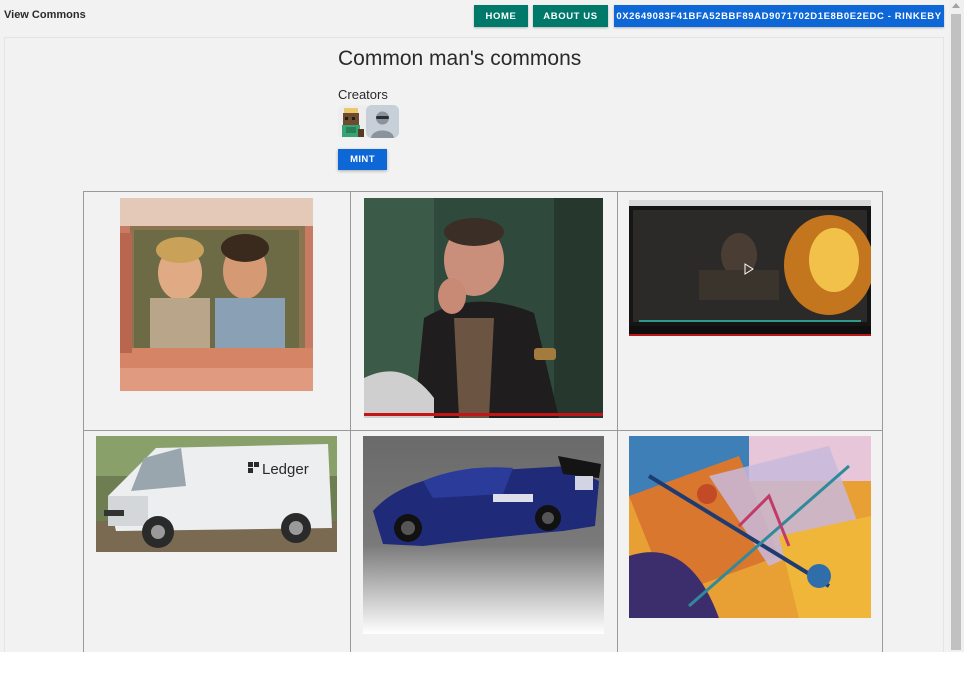  I want to click on two-men-in-car-image, so click(216, 294).